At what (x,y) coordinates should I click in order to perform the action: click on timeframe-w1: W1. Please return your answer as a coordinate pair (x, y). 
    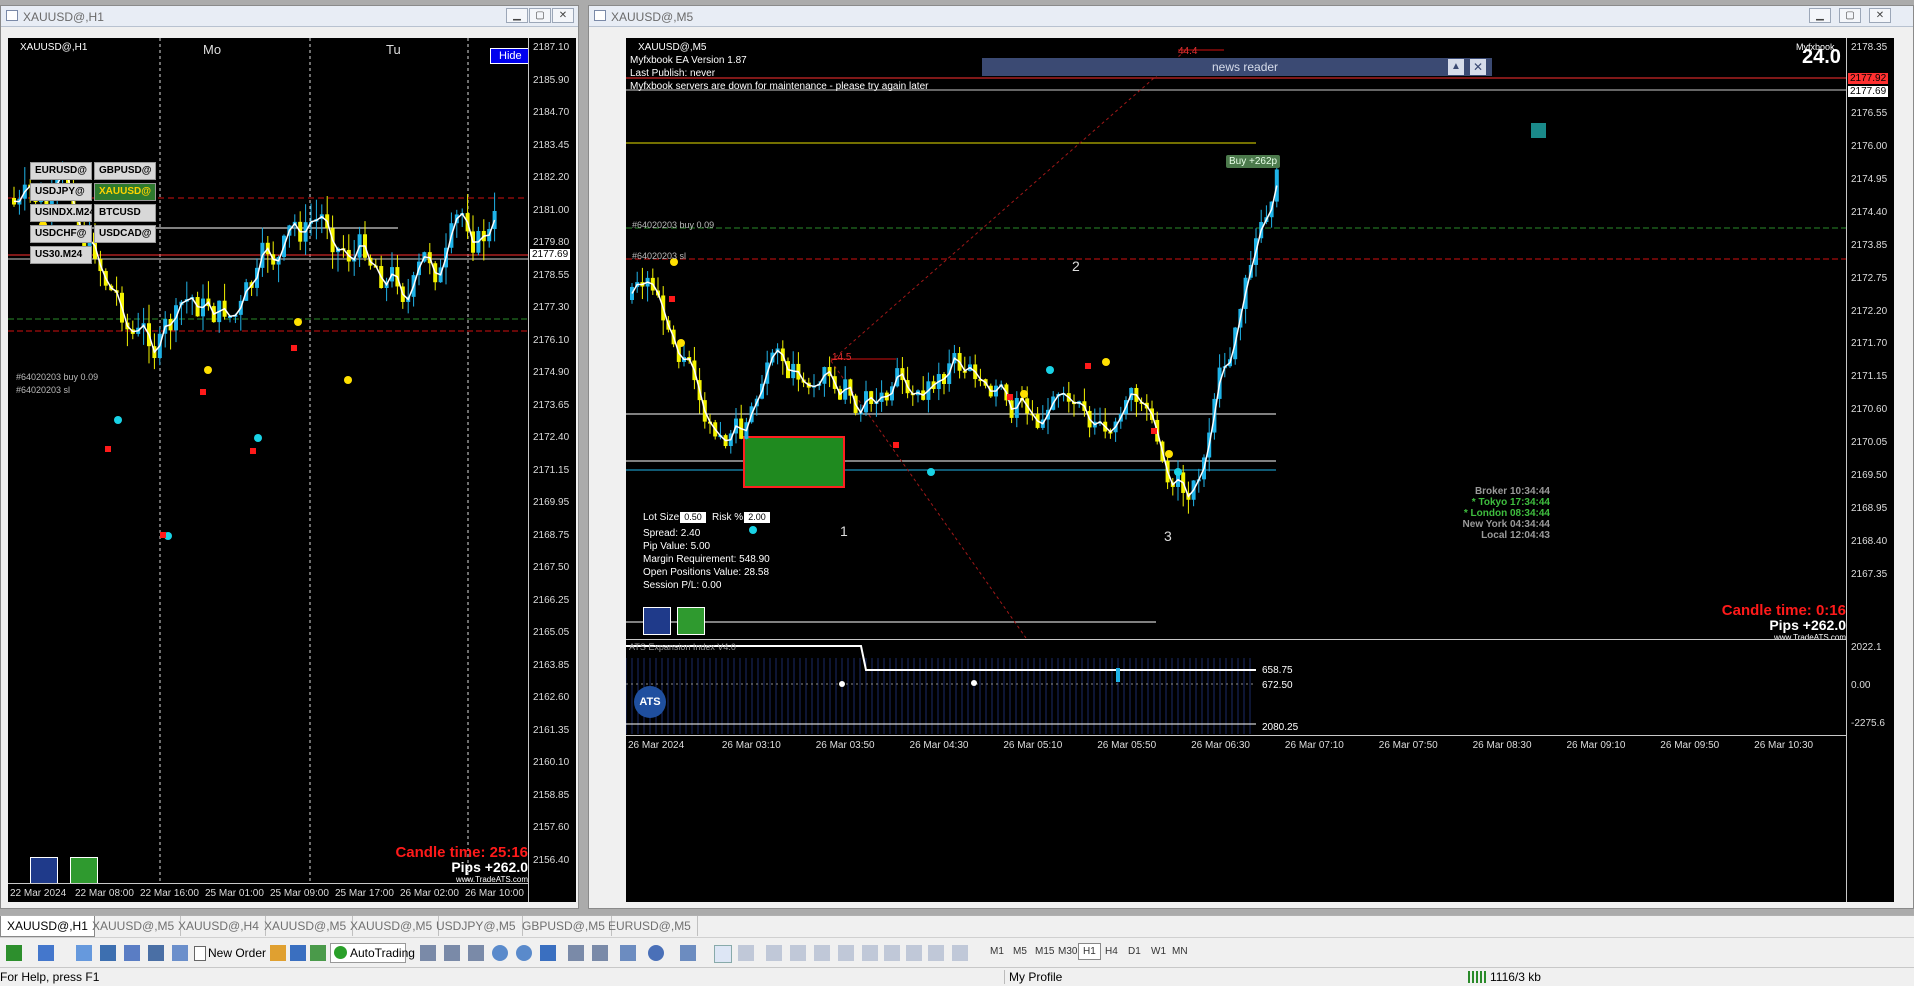
    Looking at the image, I should click on (1158, 951).